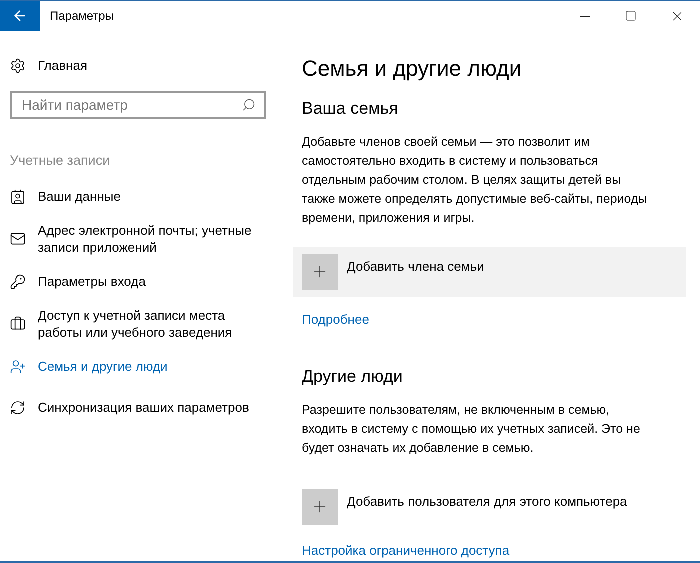  What do you see at coordinates (150, 65) in the screenshot?
I see `home-item: Главная` at bounding box center [150, 65].